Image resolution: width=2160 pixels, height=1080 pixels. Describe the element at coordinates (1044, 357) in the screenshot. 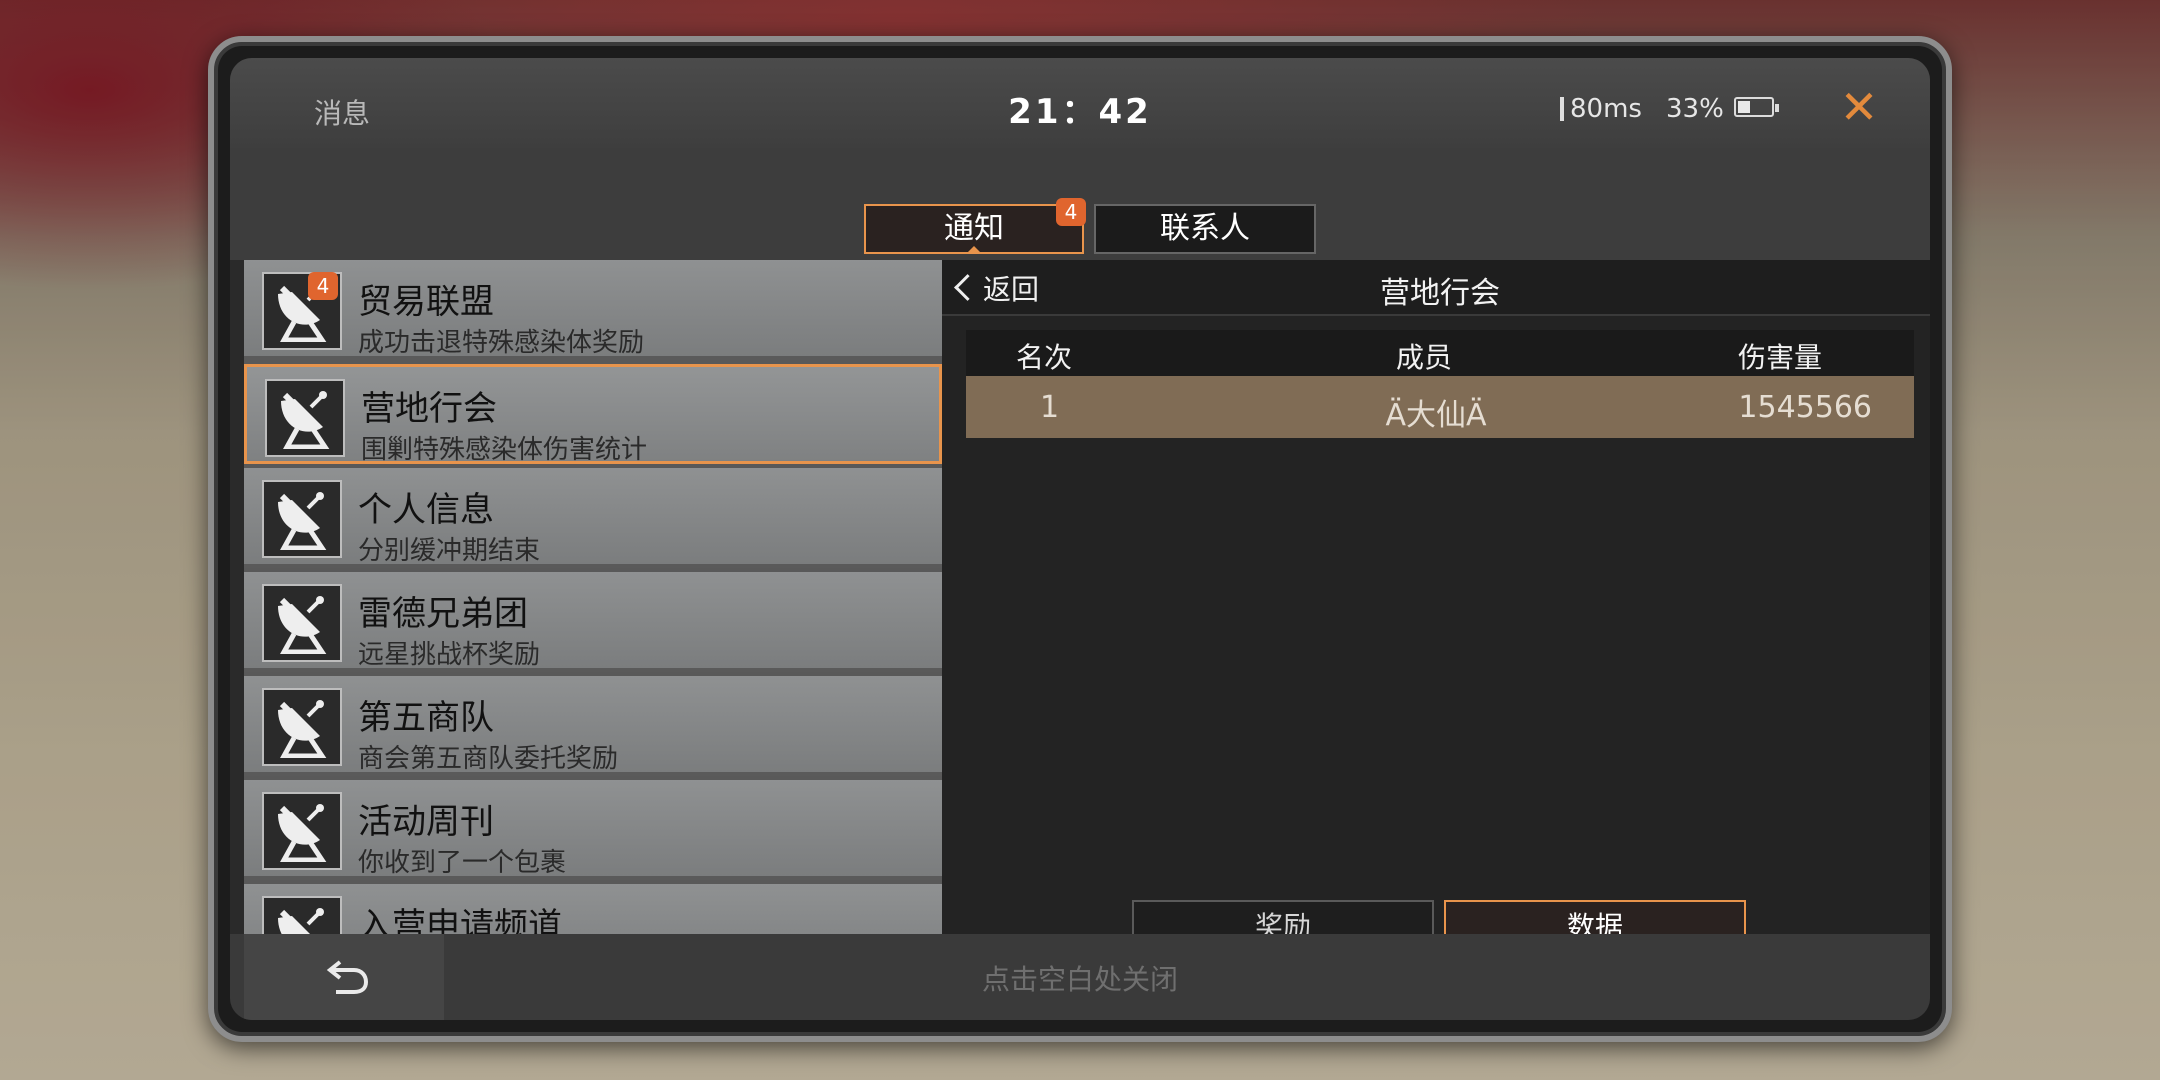

I see `column-header-rank: 名次` at that location.